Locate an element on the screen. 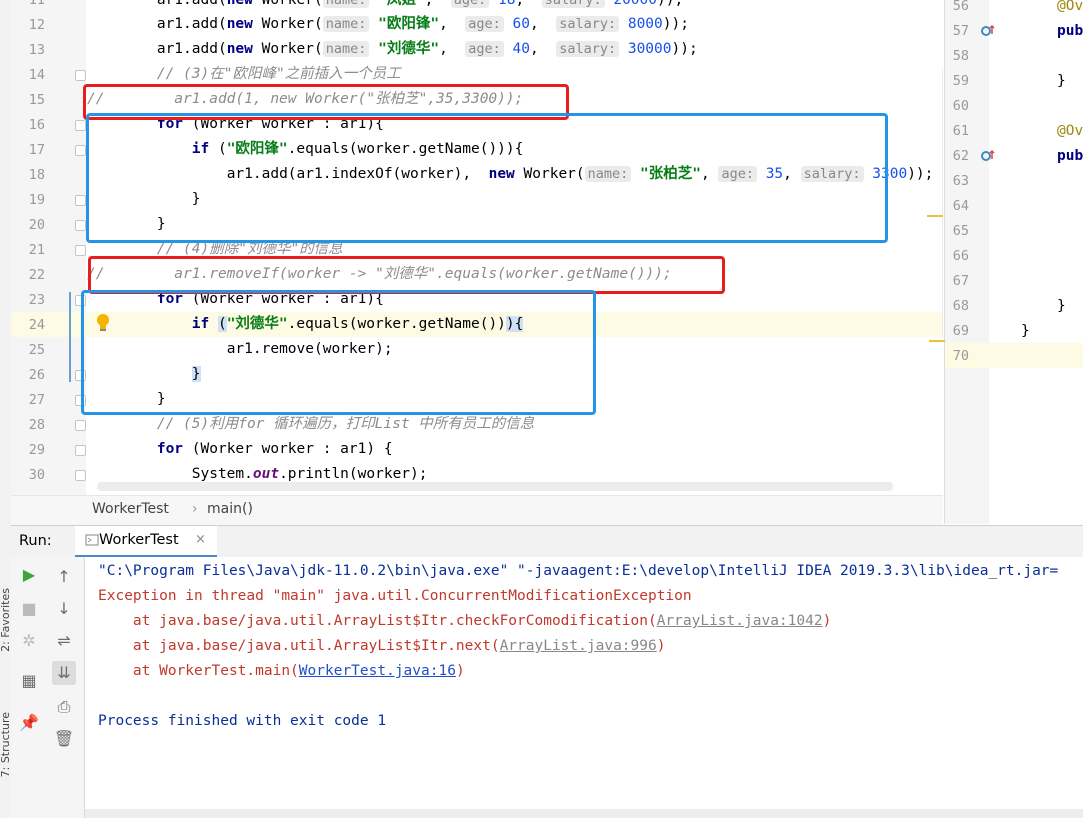 The height and width of the screenshot is (818, 1083). run-tab-workertest: WorkerTest × is located at coordinates (146, 542).